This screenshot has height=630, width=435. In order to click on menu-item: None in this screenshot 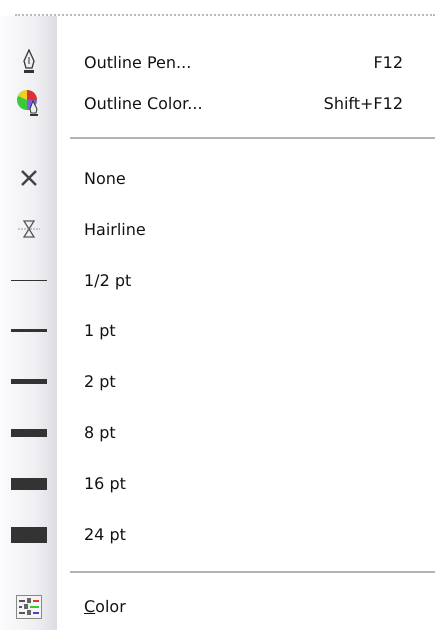, I will do `click(217, 178)`.